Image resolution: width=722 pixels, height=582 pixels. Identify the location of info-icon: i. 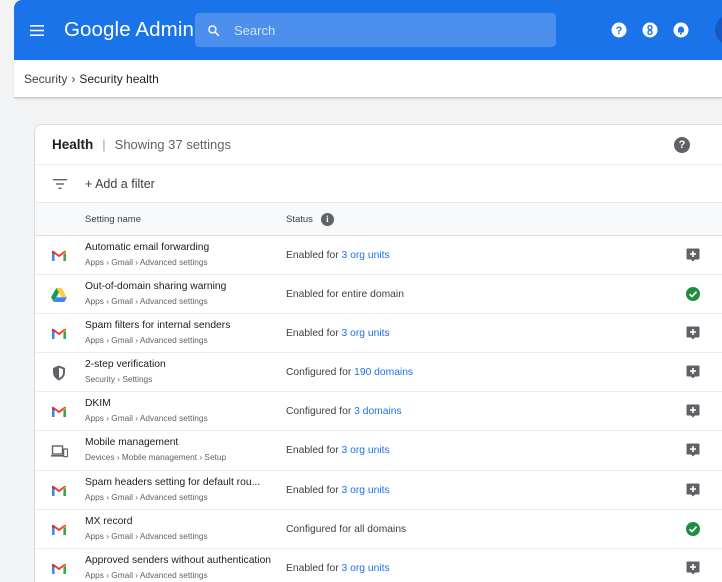
(327, 219).